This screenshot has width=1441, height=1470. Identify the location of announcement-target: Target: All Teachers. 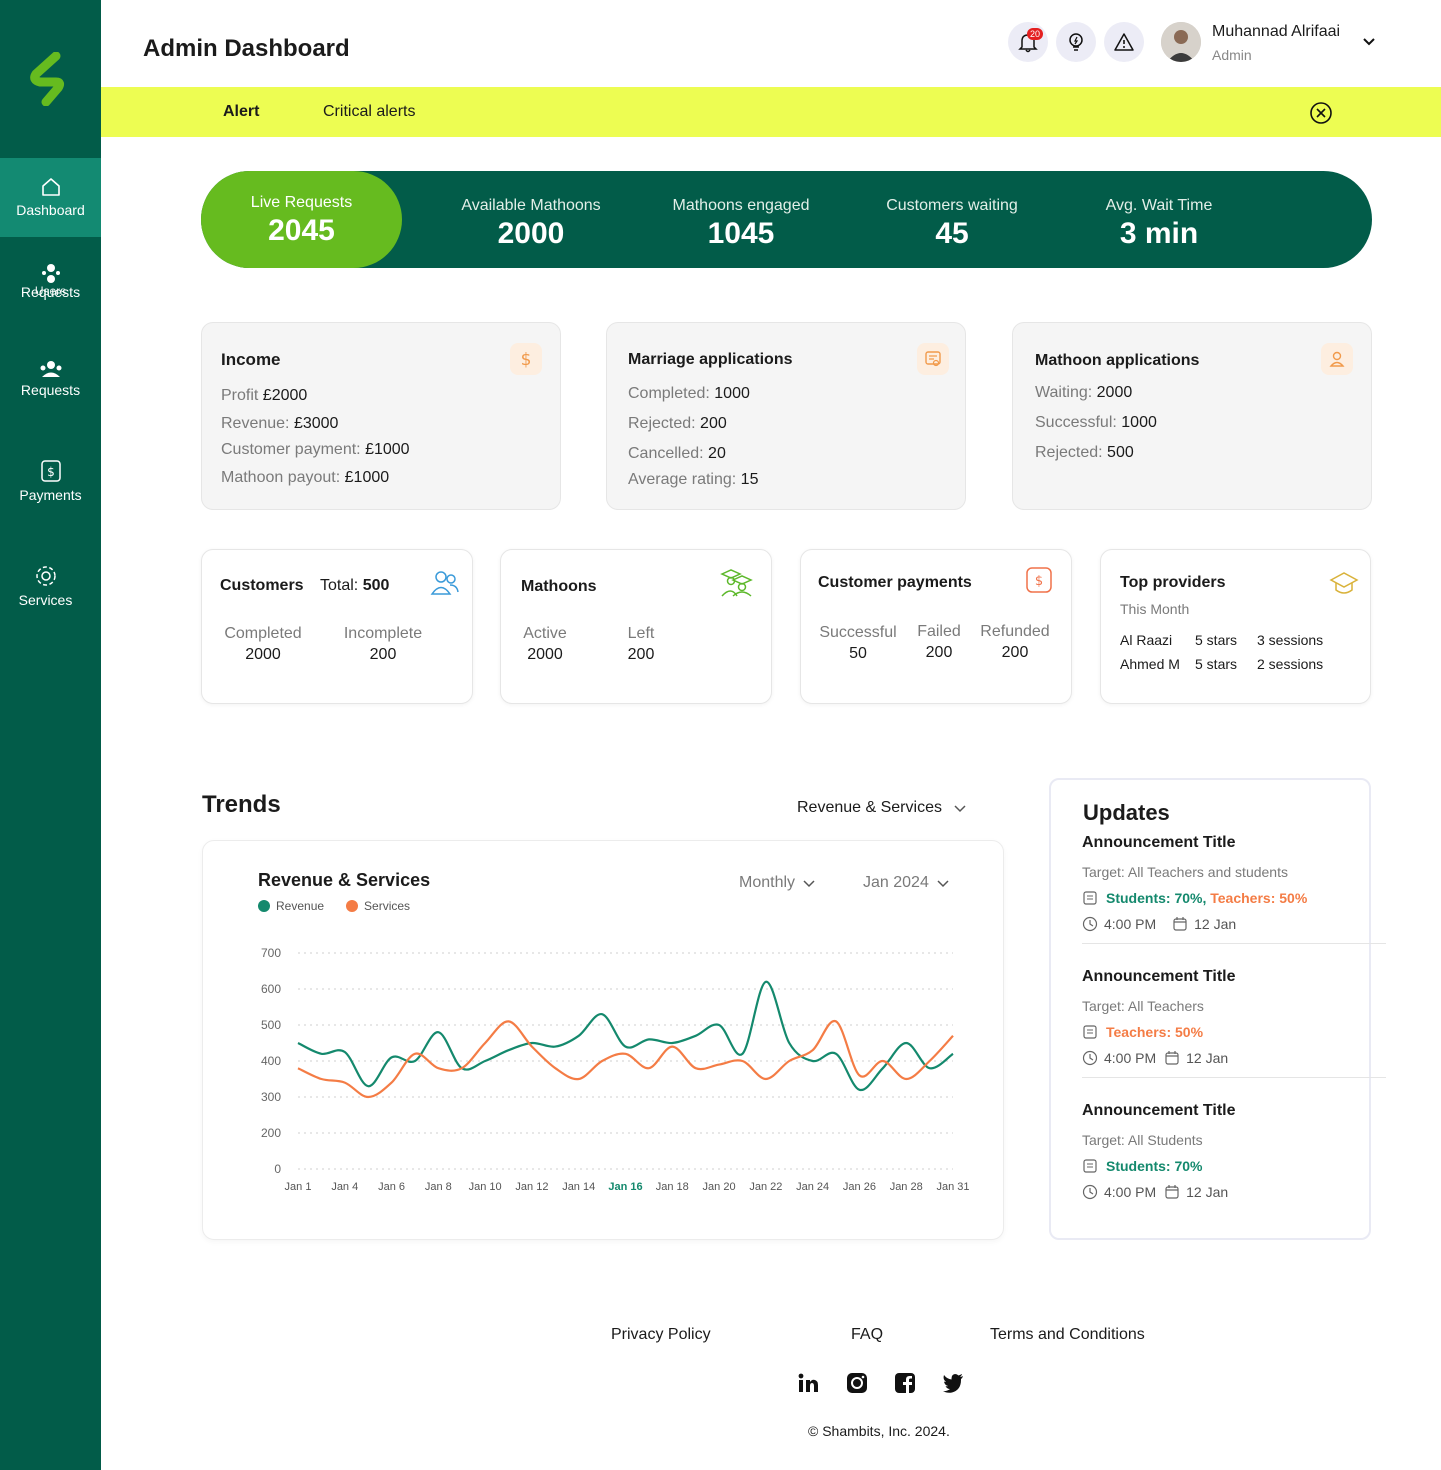
(1143, 1006).